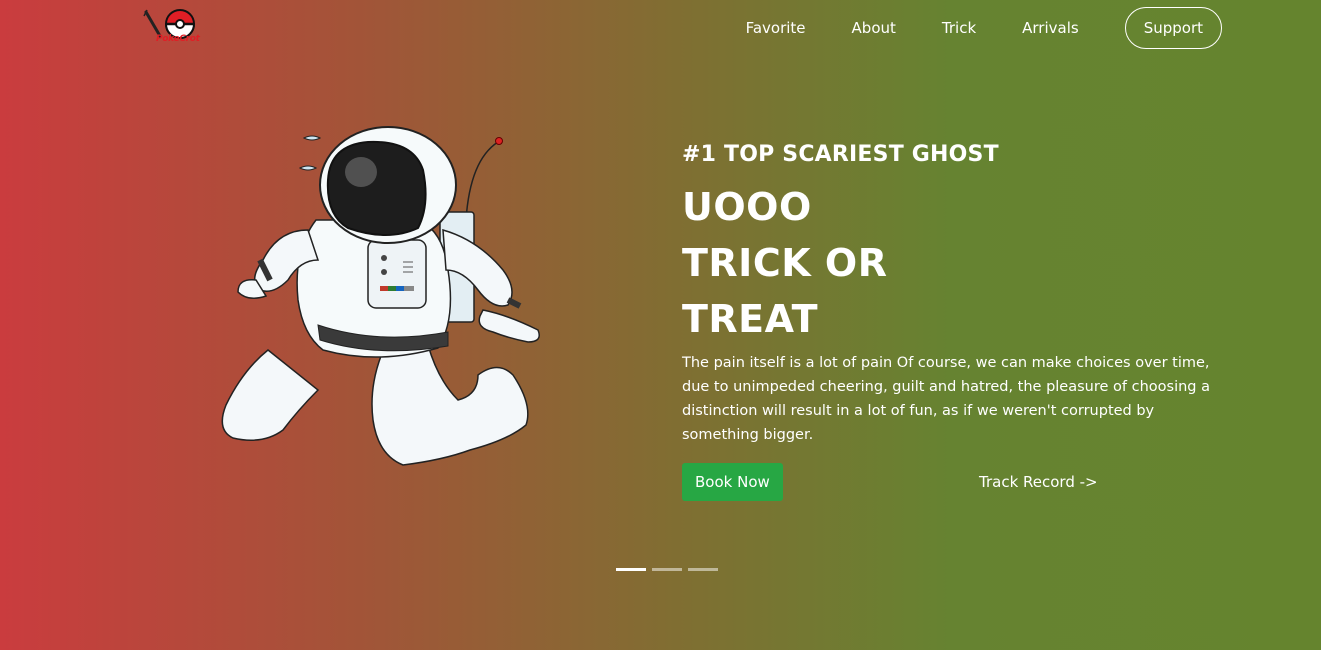  Describe the element at coordinates (954, 263) in the screenshot. I see `hero-headline: UOOO TRICK OR TREAT` at that location.